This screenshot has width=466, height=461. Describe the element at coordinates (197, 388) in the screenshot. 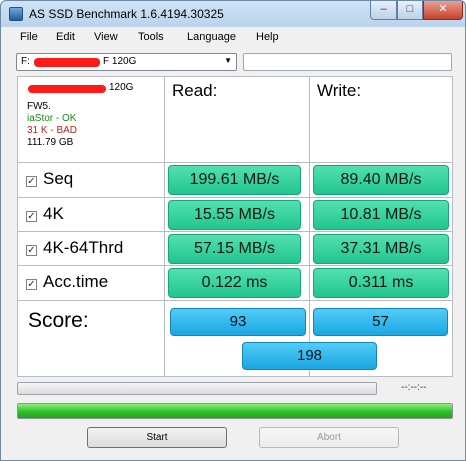

I see `test-progress-bar` at that location.